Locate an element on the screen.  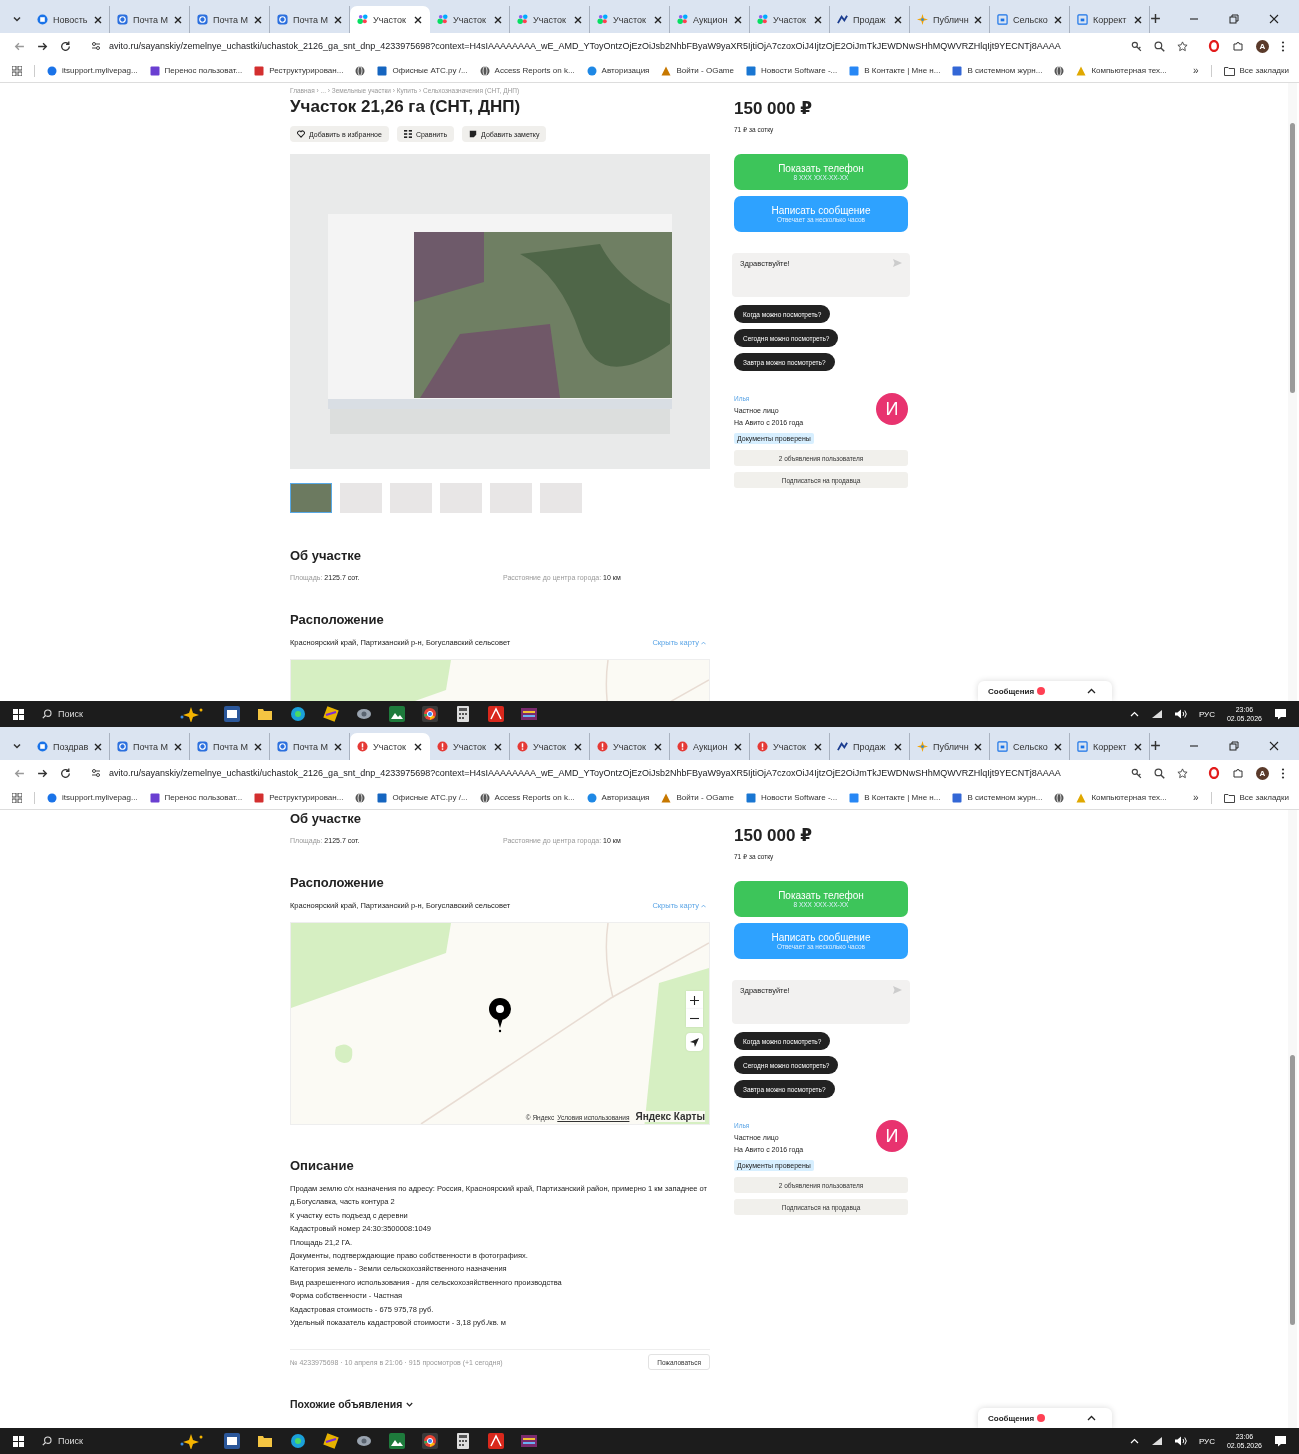
seller-avatar: И is located at coordinates (892, 1136).